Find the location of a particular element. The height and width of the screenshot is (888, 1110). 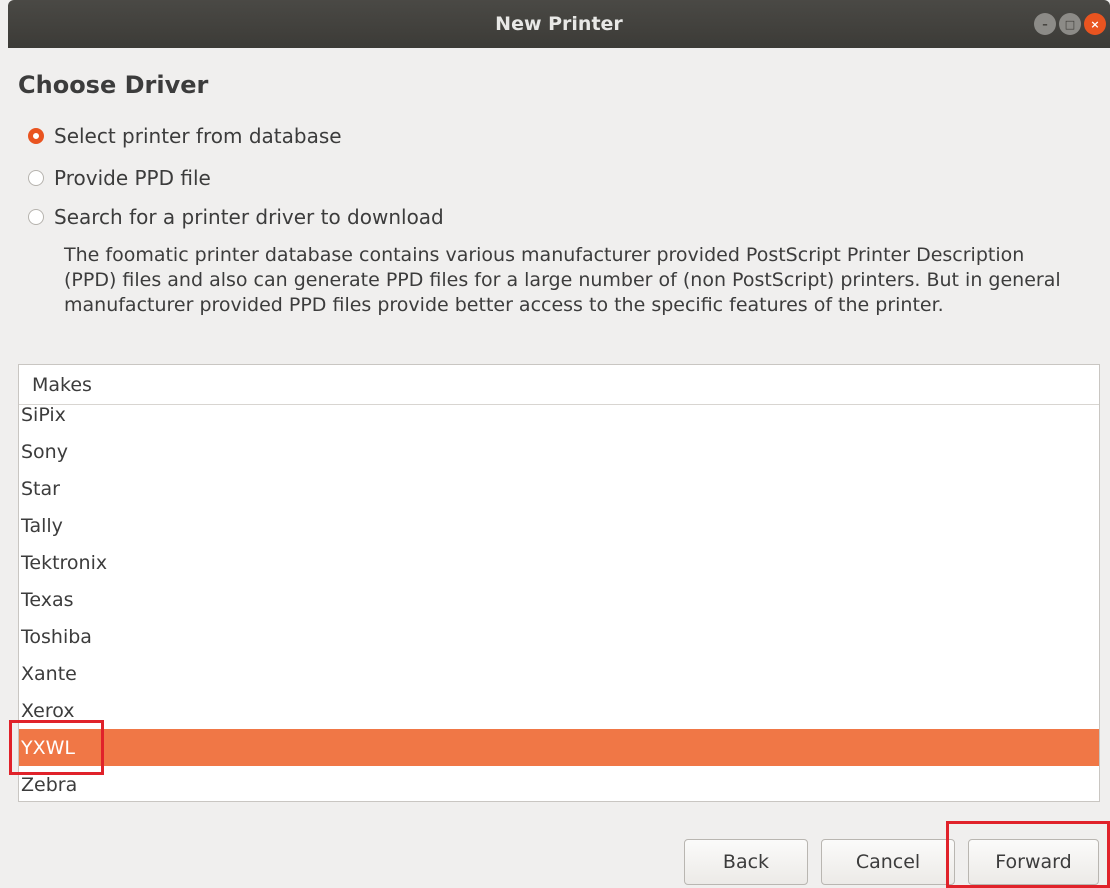

window-title: New Printer is located at coordinates (559, 24).